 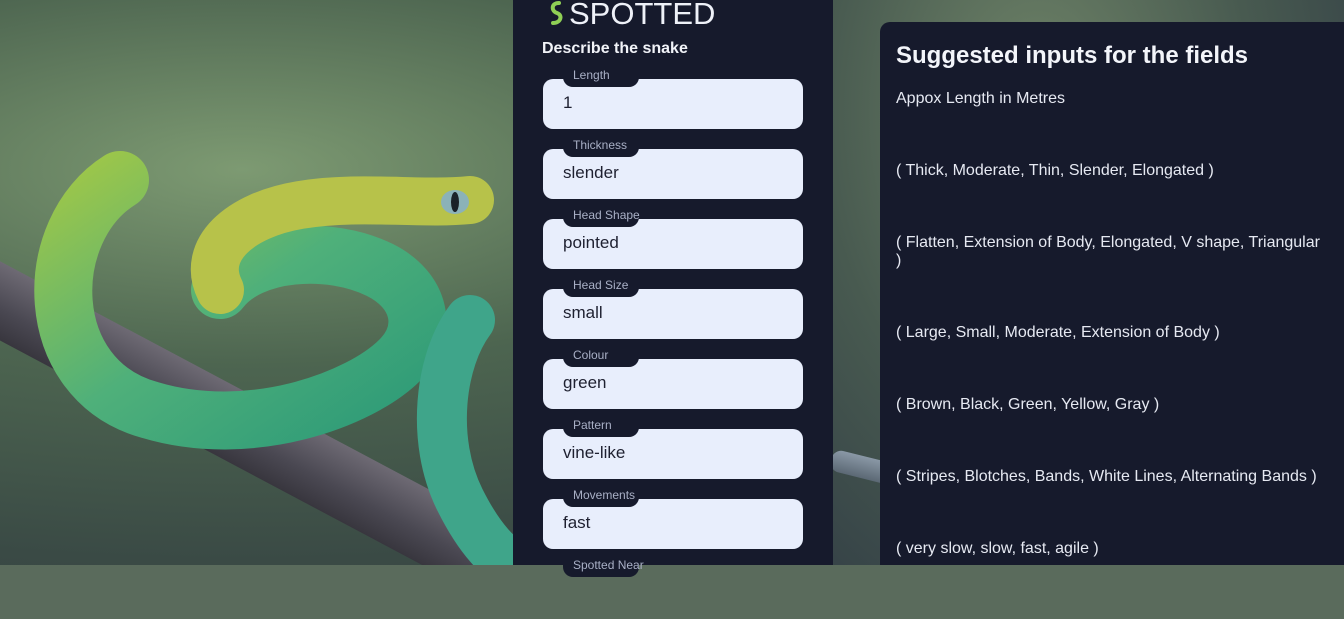 I want to click on length-label: Length, so click(x=591, y=75).